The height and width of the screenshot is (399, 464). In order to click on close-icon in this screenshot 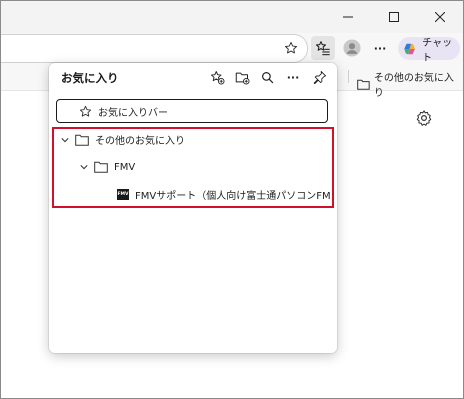, I will do `click(440, 17)`.